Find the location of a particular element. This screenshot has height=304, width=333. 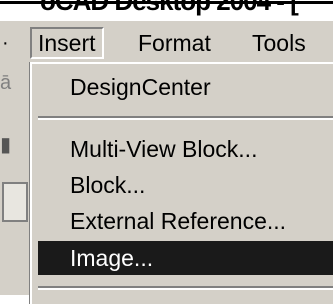

menuitem-designcenter: DesignCenter is located at coordinates (185, 87).